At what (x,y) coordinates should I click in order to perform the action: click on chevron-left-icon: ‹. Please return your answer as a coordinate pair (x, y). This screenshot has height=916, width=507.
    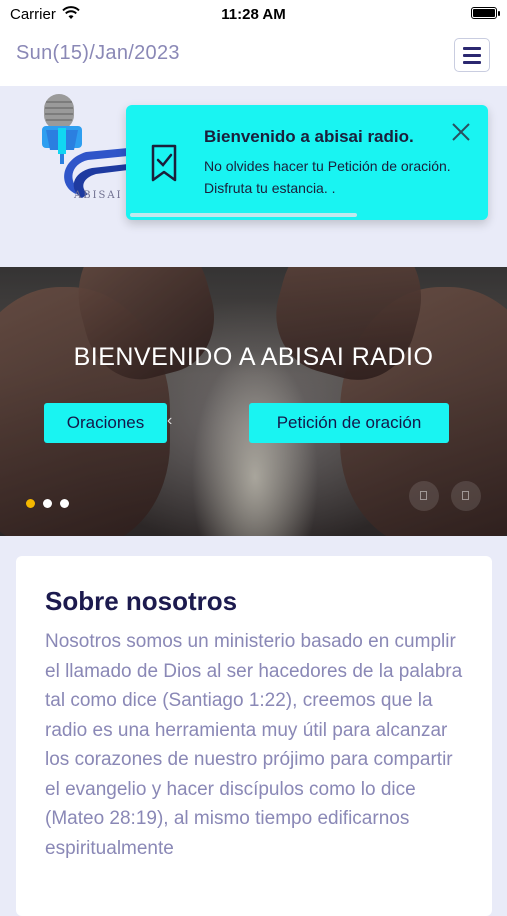
    Looking at the image, I should click on (170, 420).